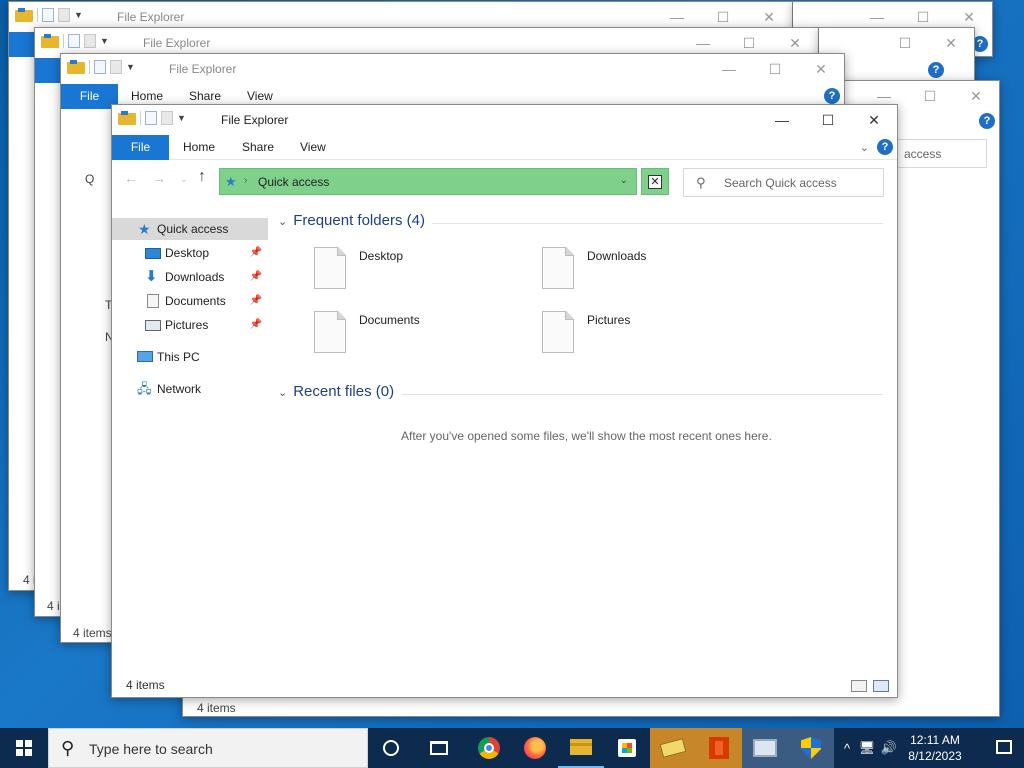 Image resolution: width=1024 pixels, height=768 pixels. I want to click on tab-share: Share, so click(258, 147).